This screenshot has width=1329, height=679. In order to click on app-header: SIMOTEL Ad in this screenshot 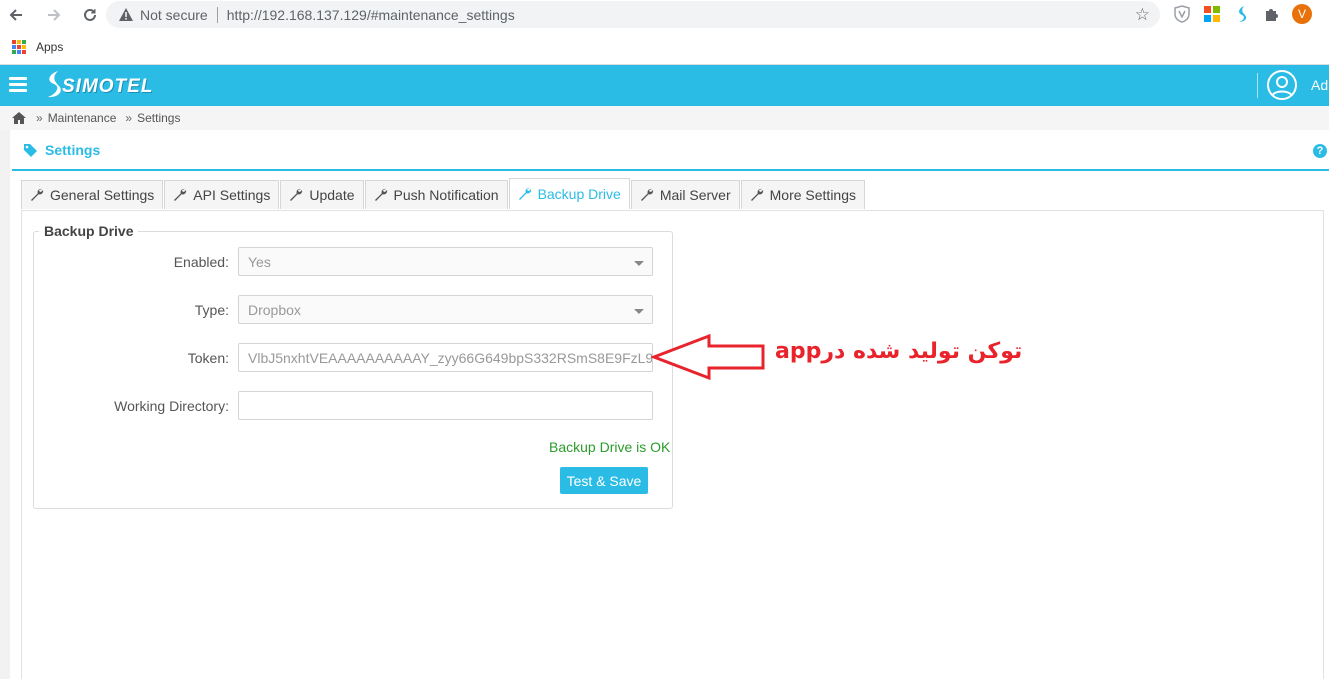, I will do `click(664, 85)`.